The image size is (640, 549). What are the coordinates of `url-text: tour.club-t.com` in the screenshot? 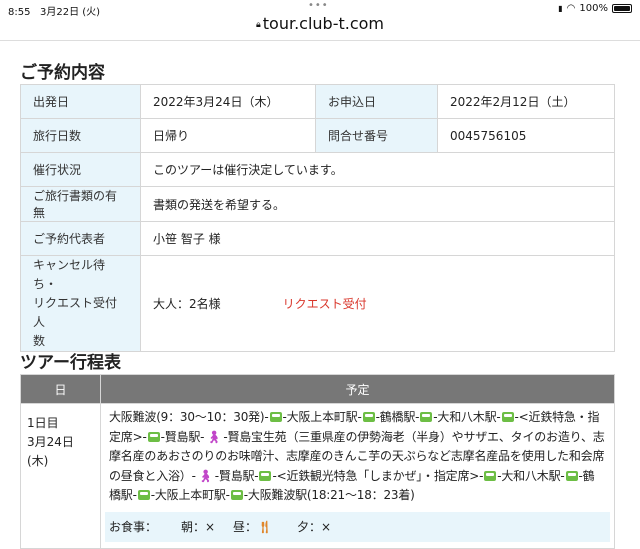 It's located at (323, 23).